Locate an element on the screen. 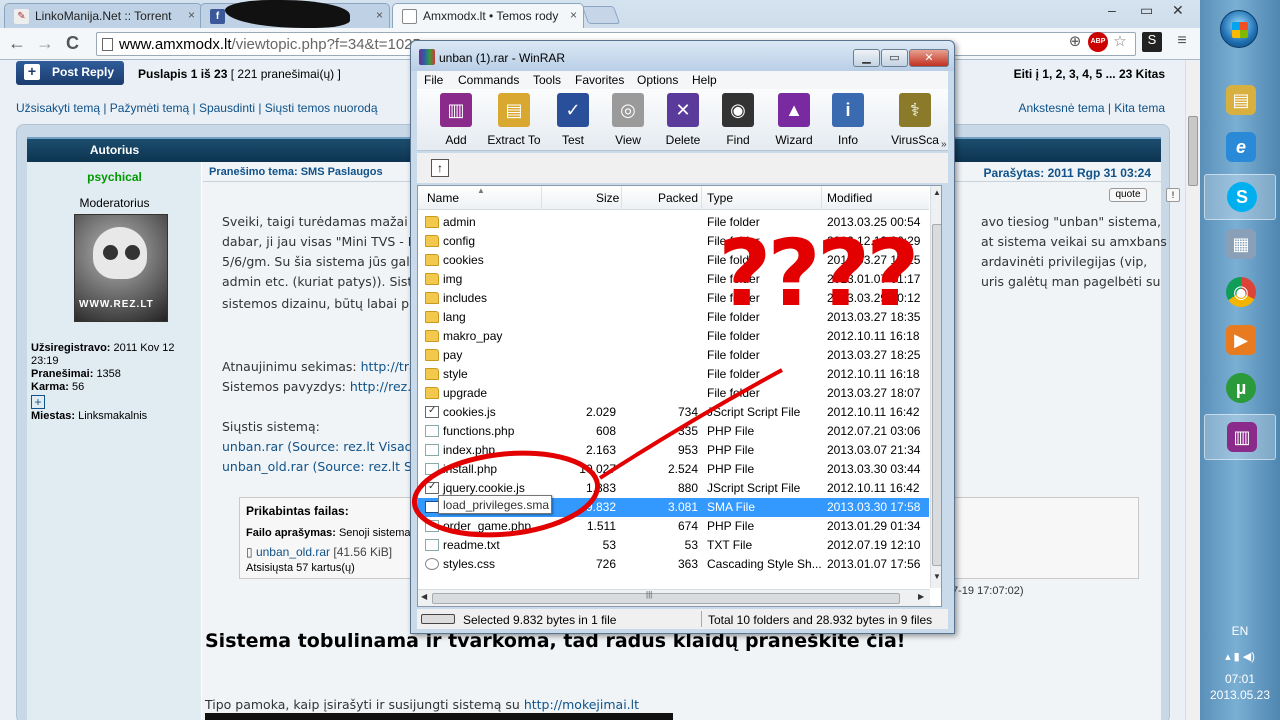 The width and height of the screenshot is (1280, 720). file-list-vscroll: ▲ ▼ is located at coordinates (935, 387).